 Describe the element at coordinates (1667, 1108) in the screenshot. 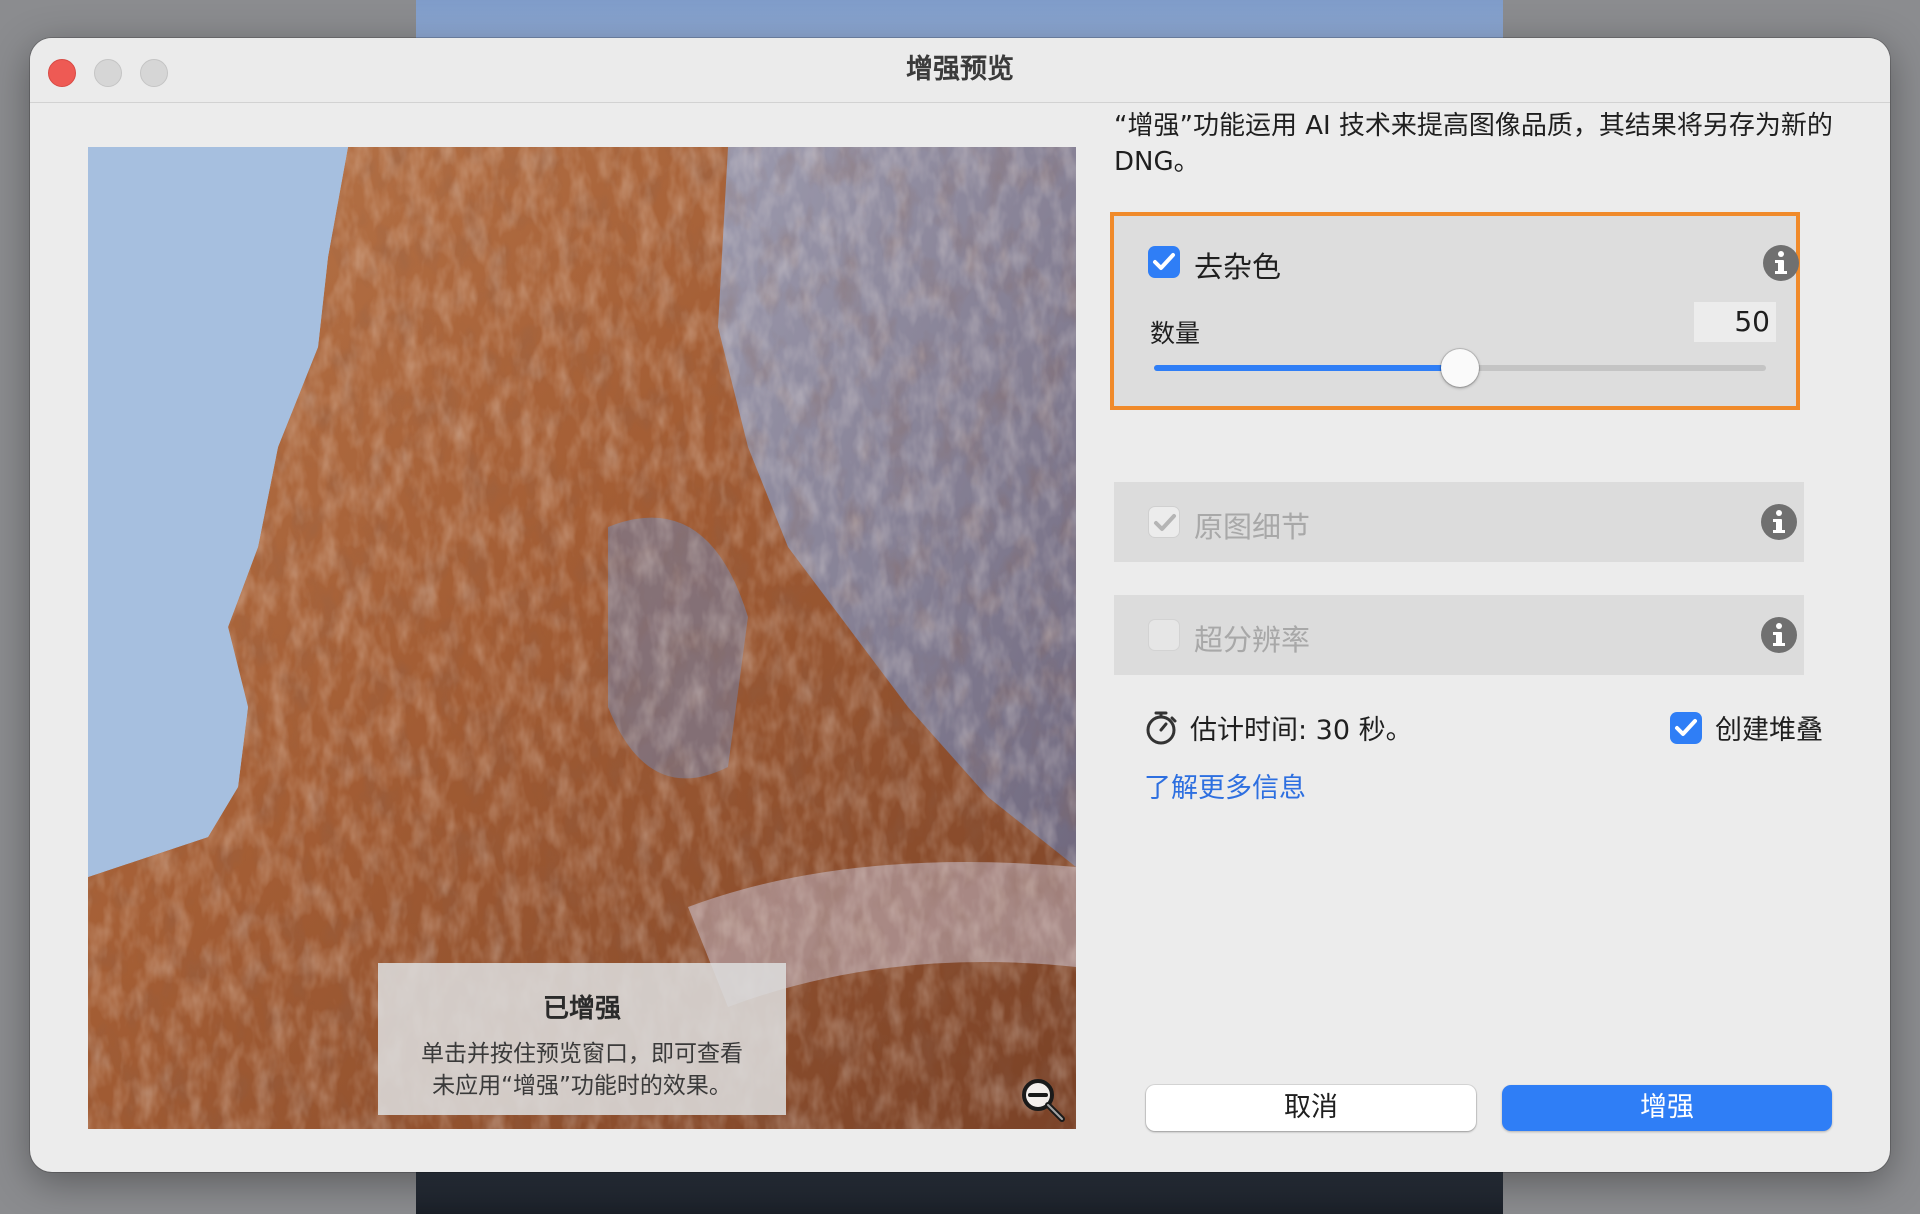

I see `enhance-button: 增强` at that location.